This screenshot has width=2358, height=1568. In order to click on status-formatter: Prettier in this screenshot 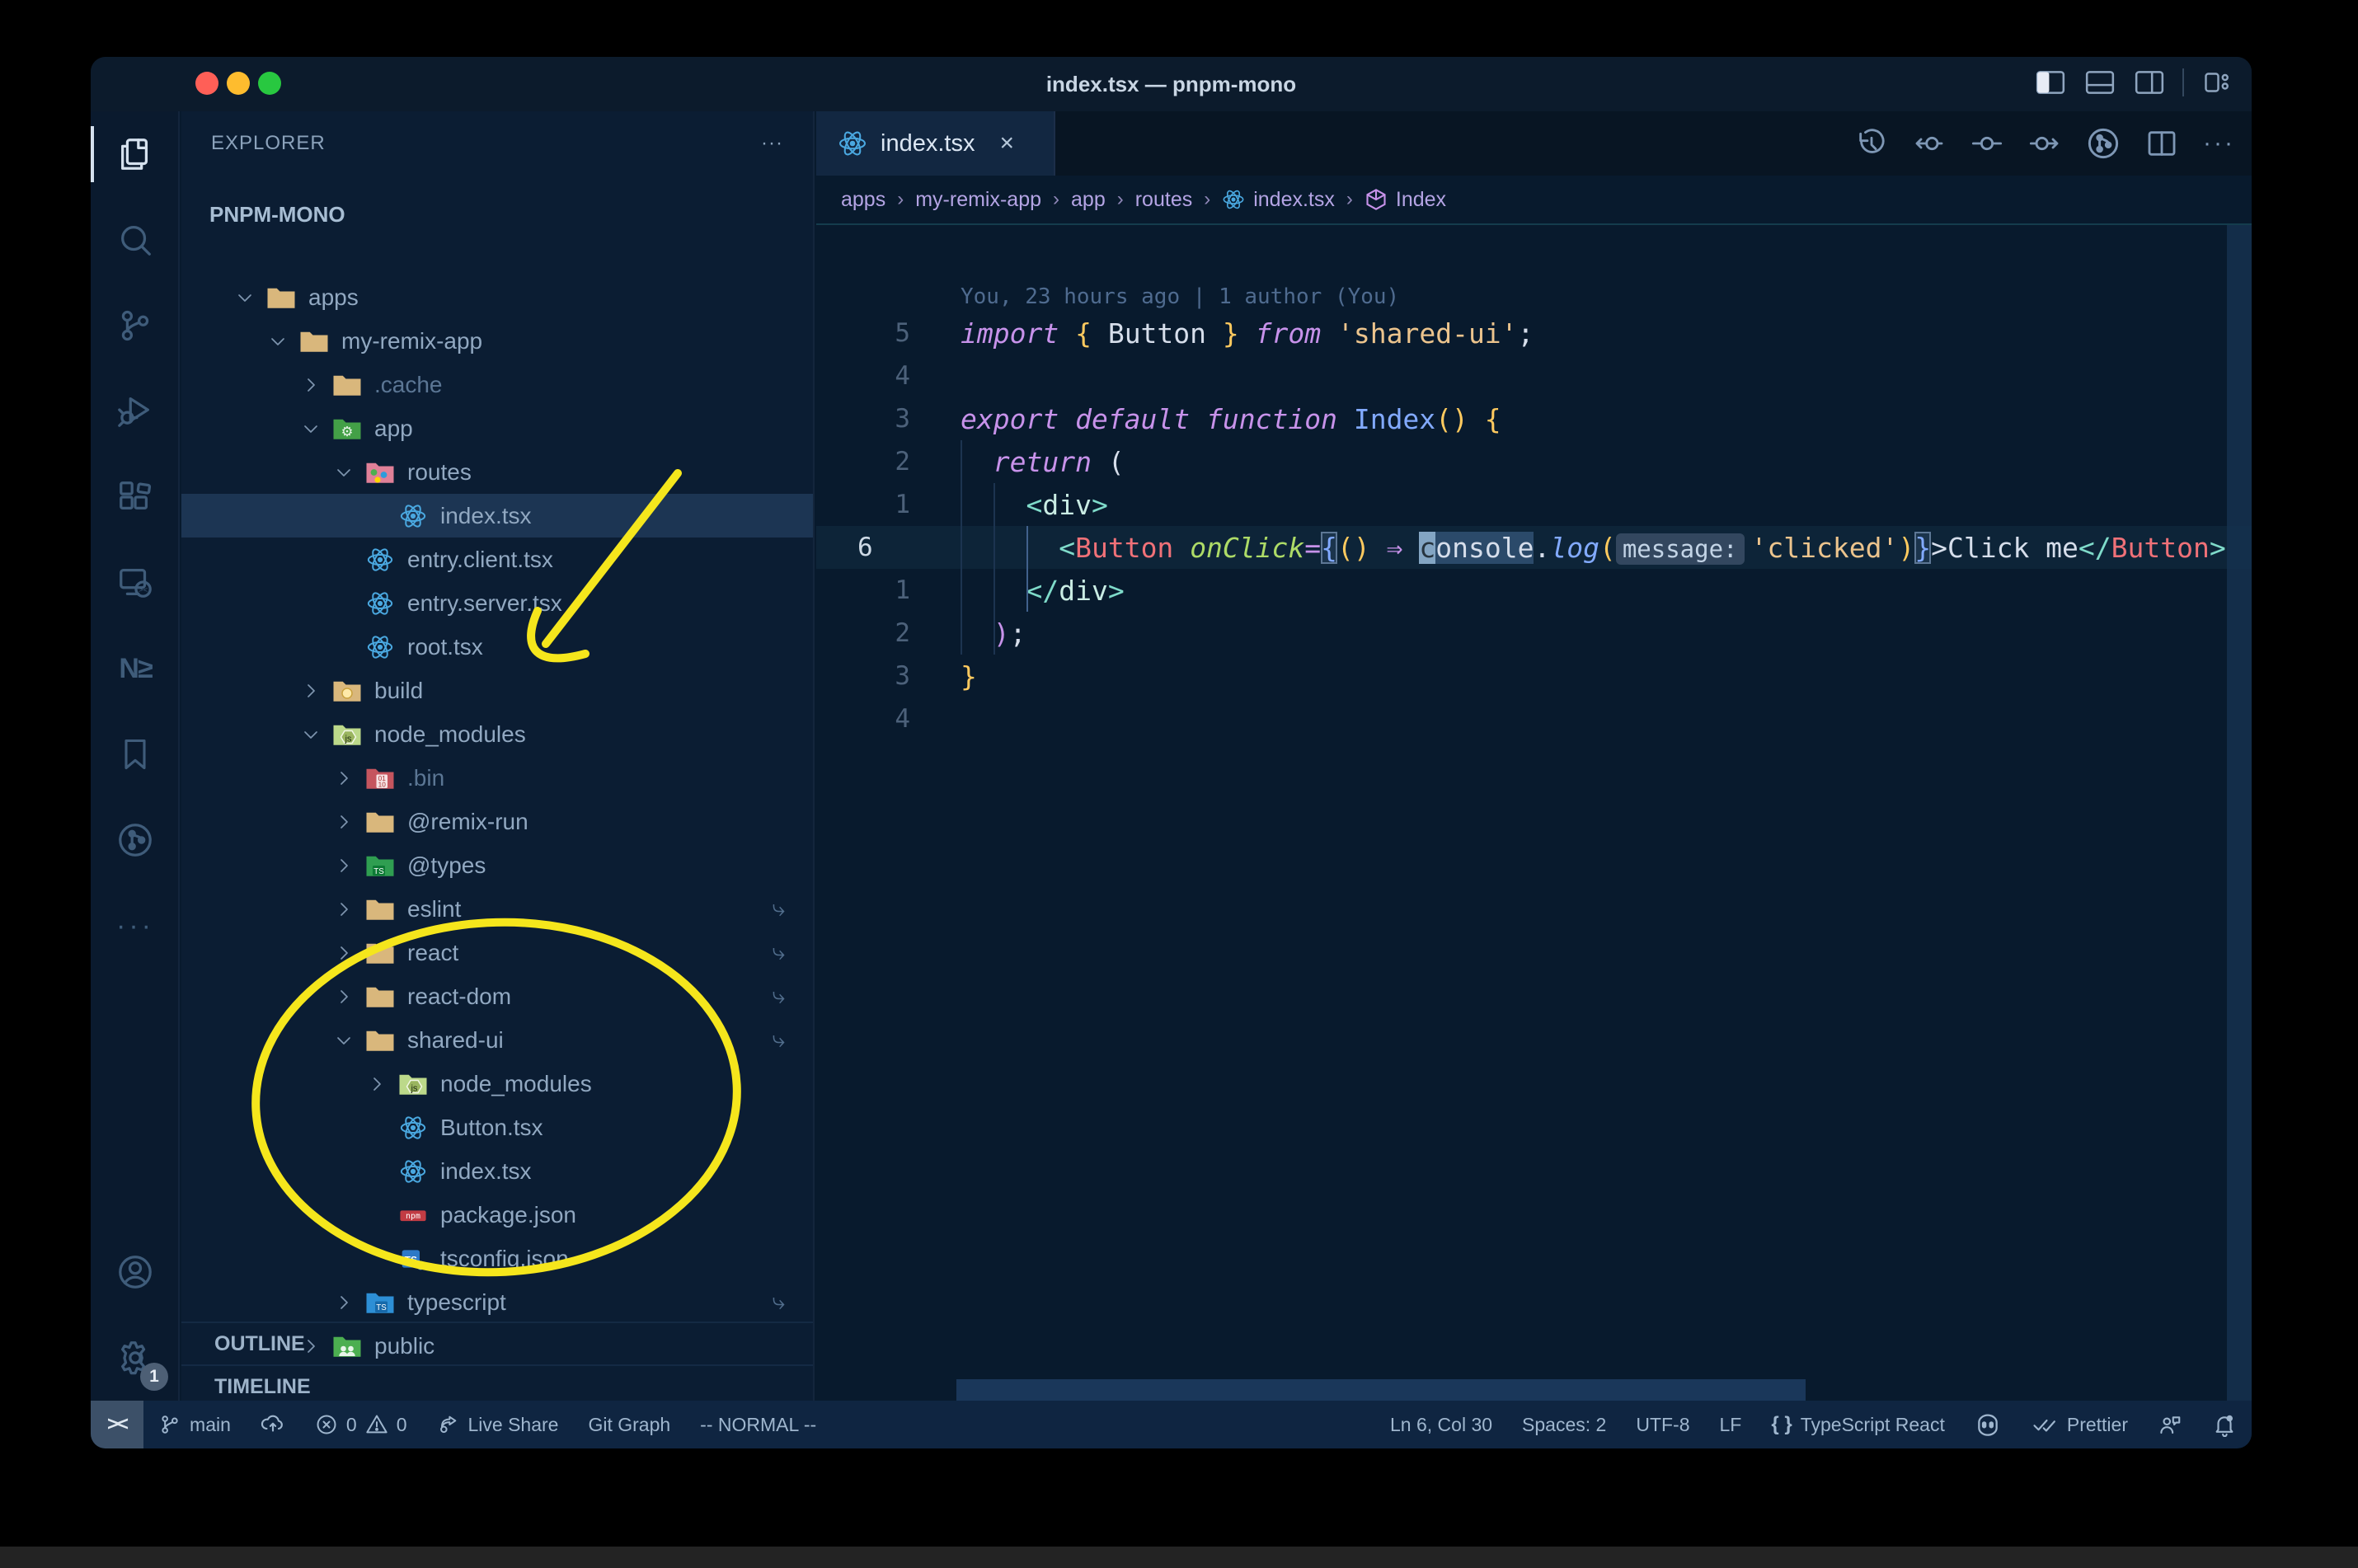, I will do `click(2080, 1424)`.